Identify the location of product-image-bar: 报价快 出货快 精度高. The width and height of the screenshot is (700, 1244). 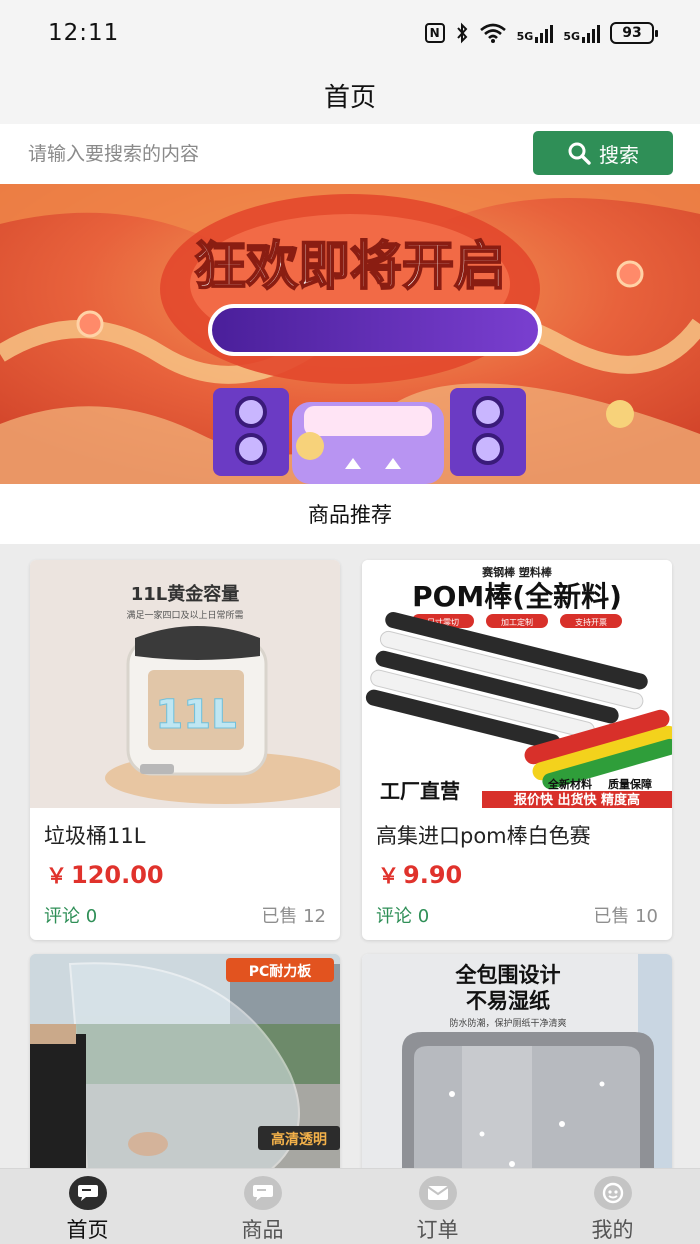
(577, 800).